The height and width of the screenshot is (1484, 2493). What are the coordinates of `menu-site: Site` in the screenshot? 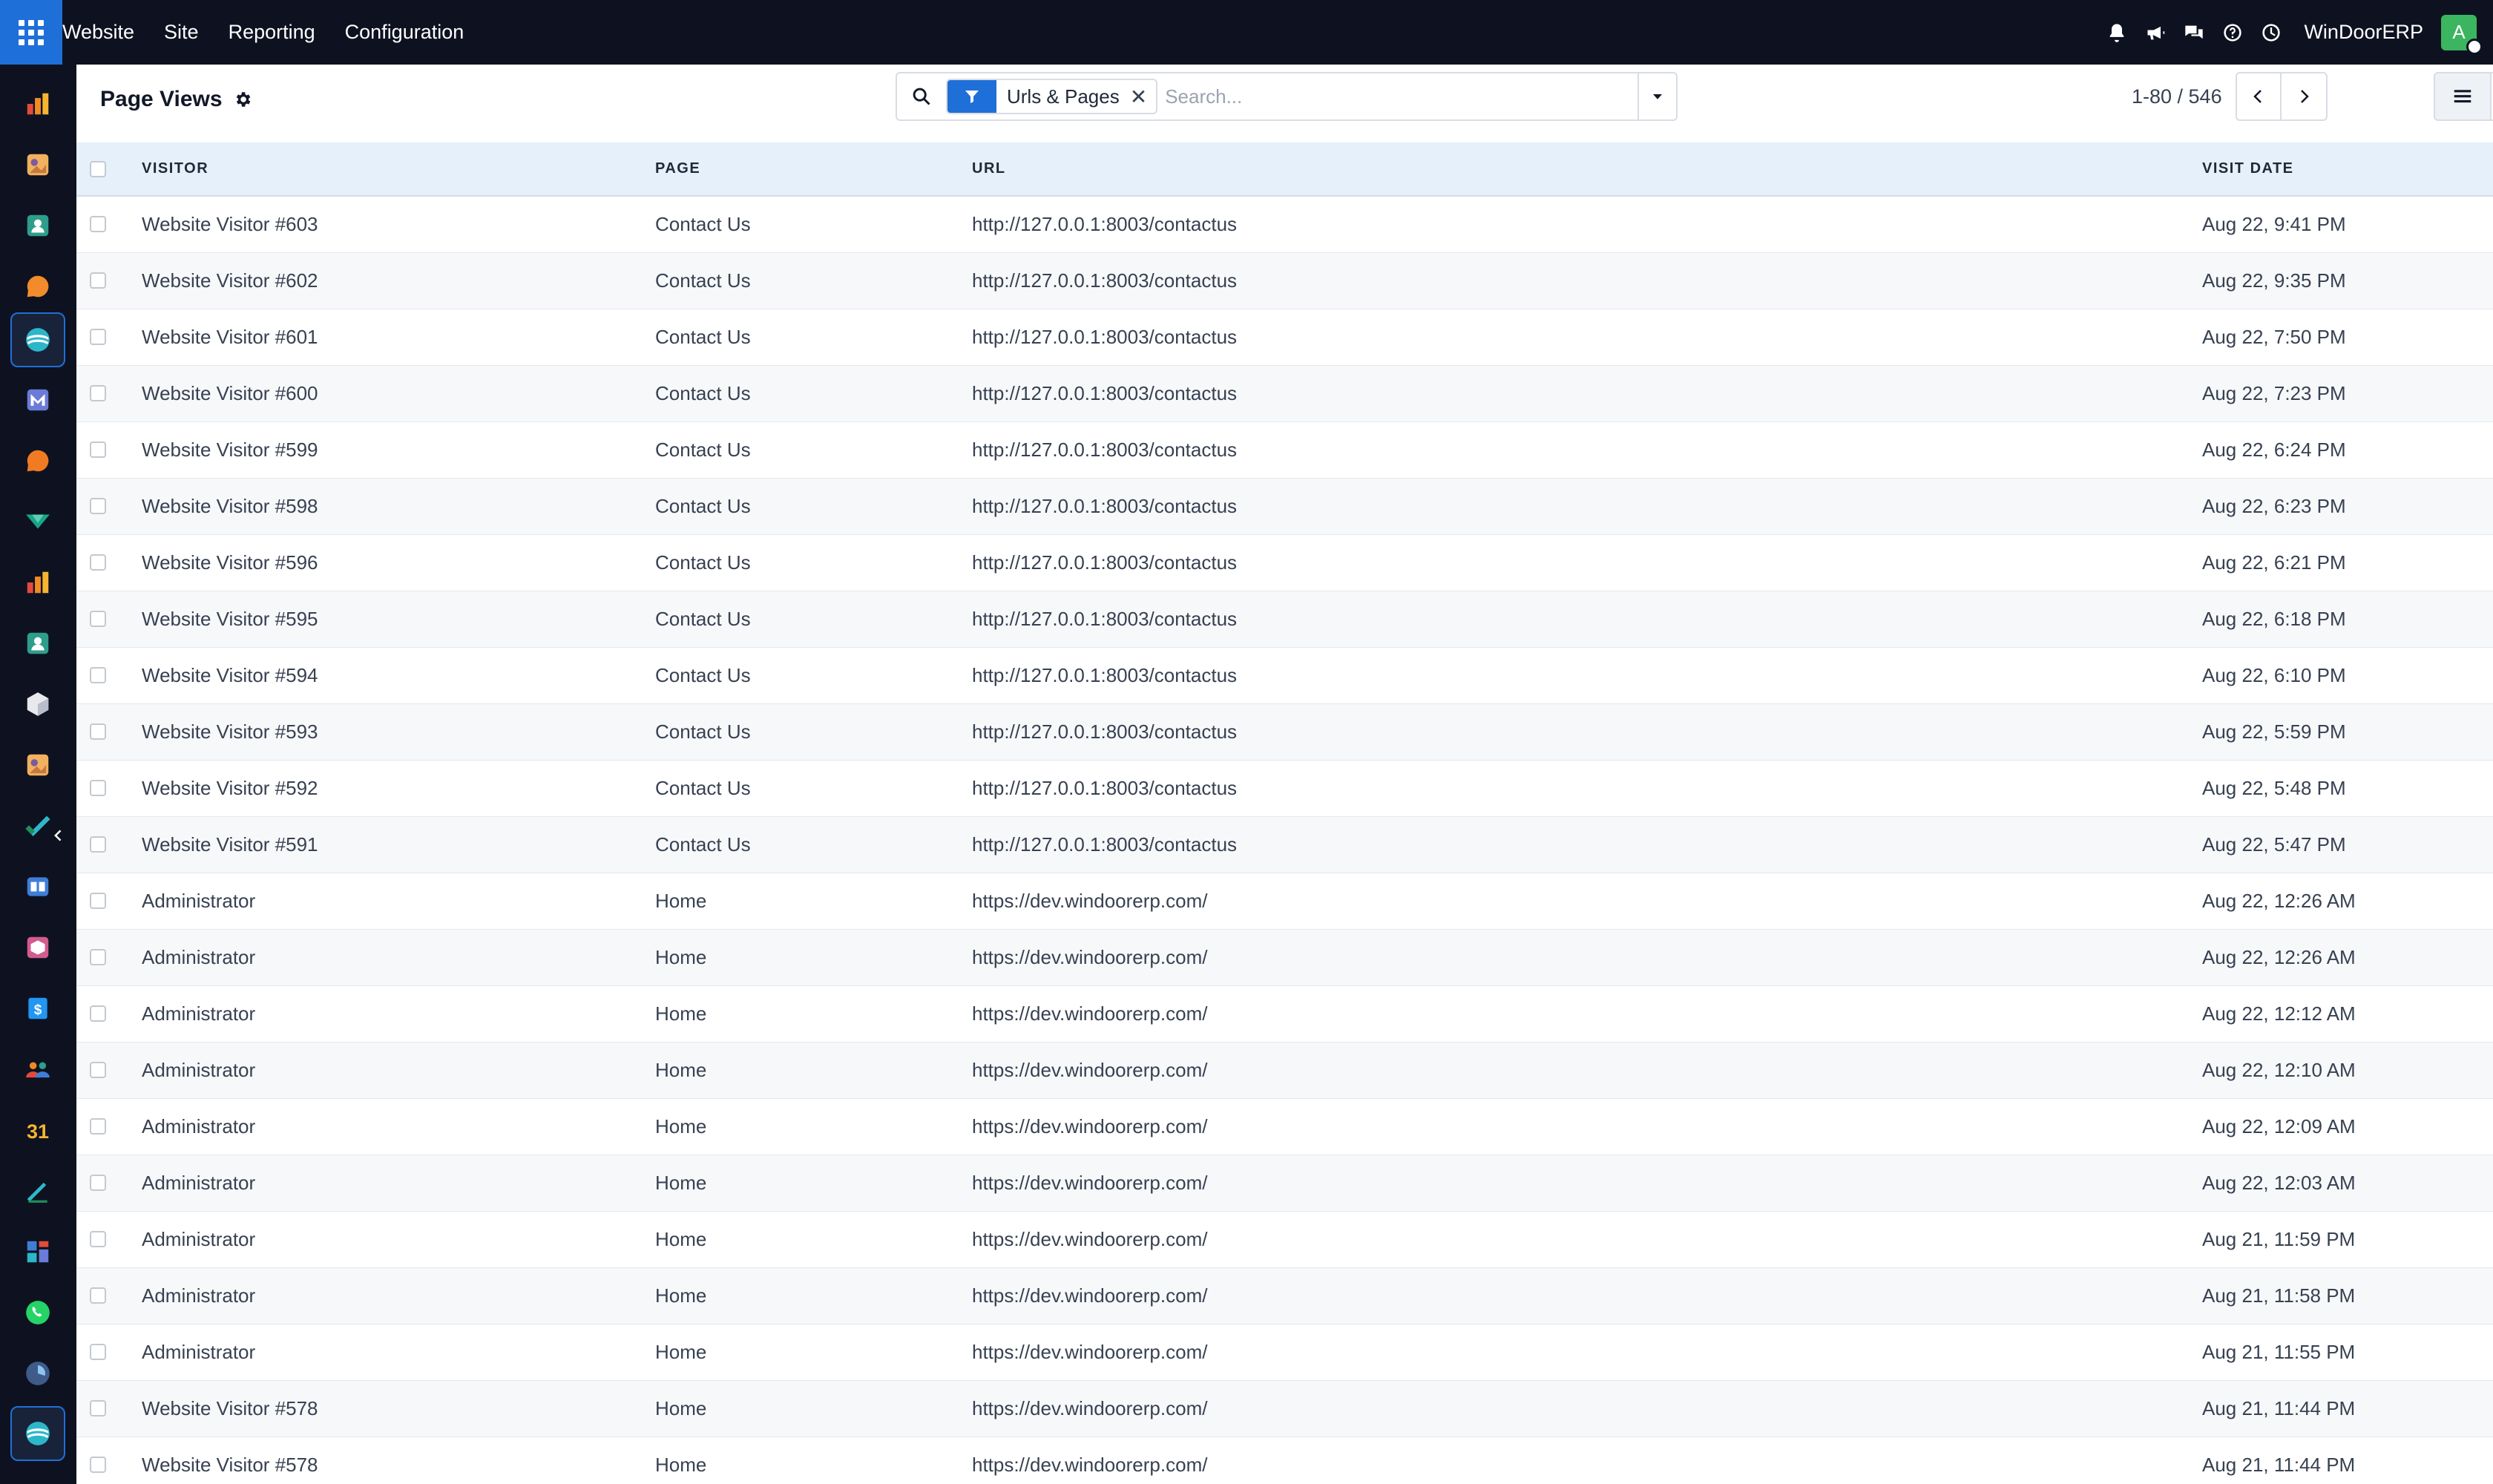 It's located at (181, 32).